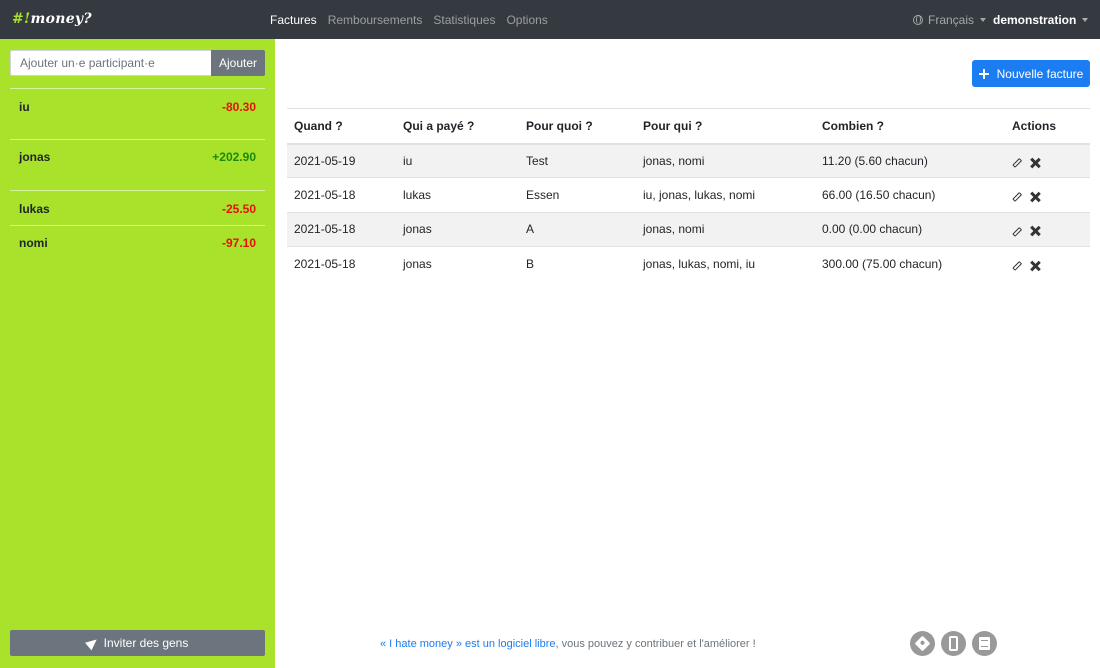 The width and height of the screenshot is (1100, 668). Describe the element at coordinates (577, 126) in the screenshot. I see `column-header-what: Pour quoi ?` at that location.